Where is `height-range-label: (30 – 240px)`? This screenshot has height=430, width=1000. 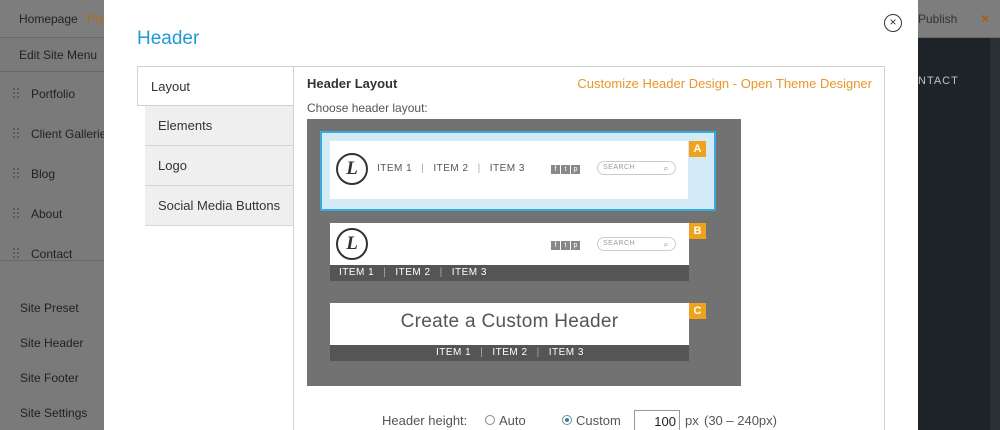
height-range-label: (30 – 240px) is located at coordinates (740, 420).